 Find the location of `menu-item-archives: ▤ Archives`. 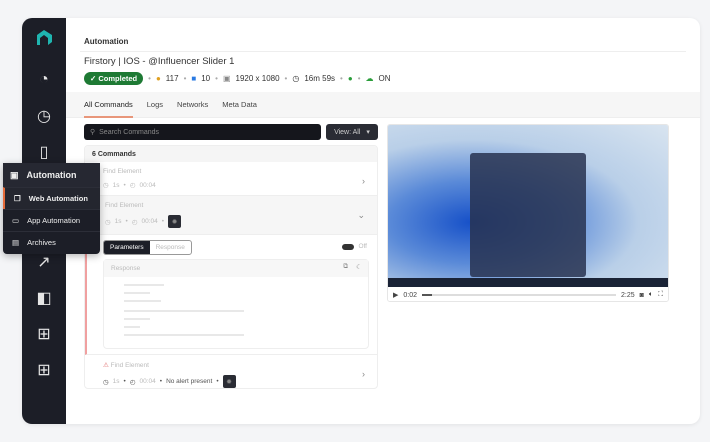

menu-item-archives: ▤ Archives is located at coordinates (51, 242).